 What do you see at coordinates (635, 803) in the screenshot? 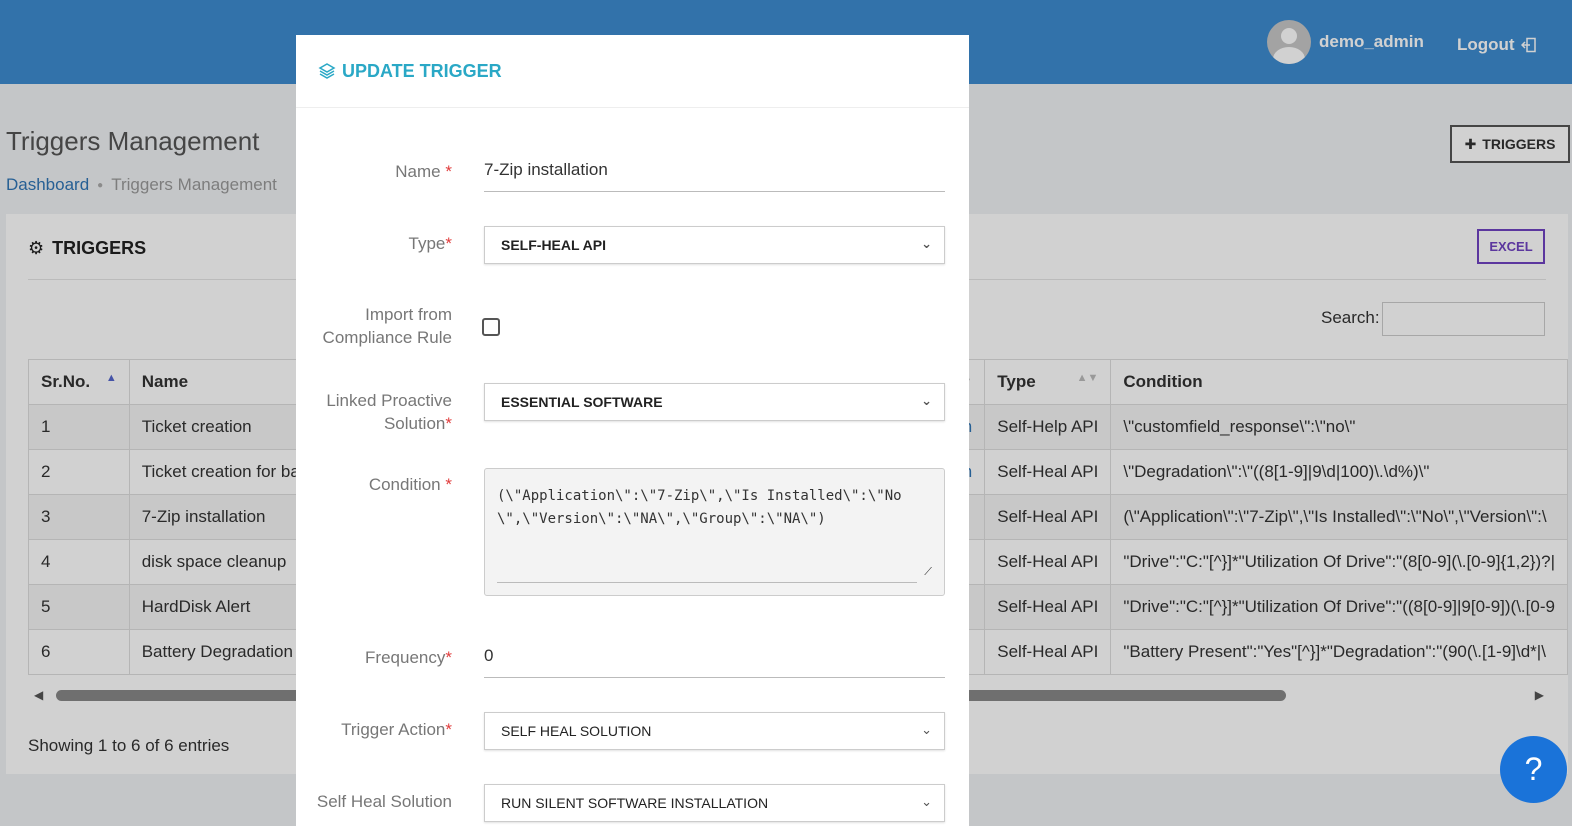
I see `self-heal-value: RUN SILENT SOFTWARE INSTALLATION` at bounding box center [635, 803].